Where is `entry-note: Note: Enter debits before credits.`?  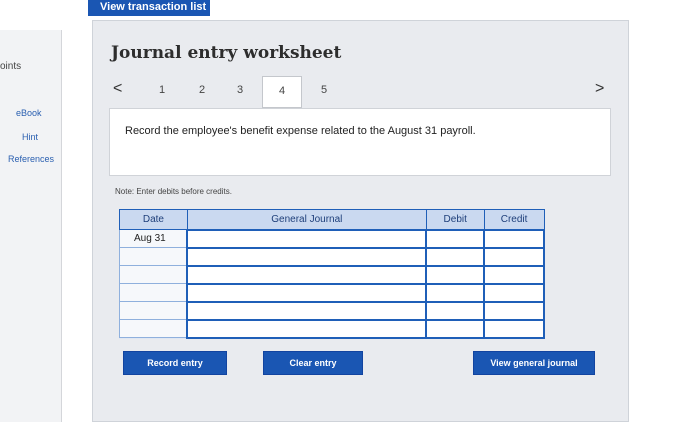
entry-note: Note: Enter debits before credits. is located at coordinates (173, 191).